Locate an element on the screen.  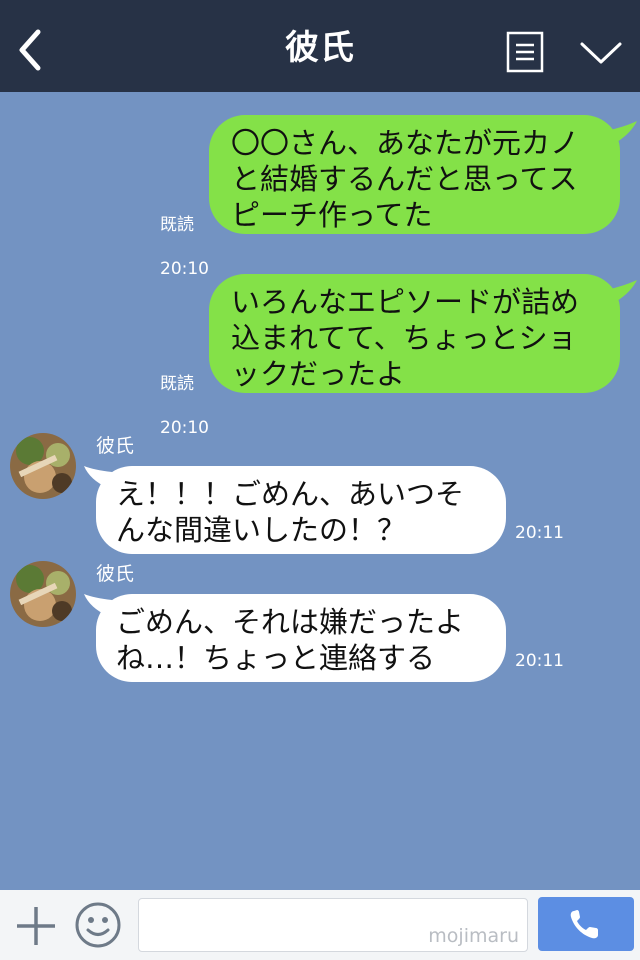
chat-title: 彼氏 is located at coordinates (320, 48).